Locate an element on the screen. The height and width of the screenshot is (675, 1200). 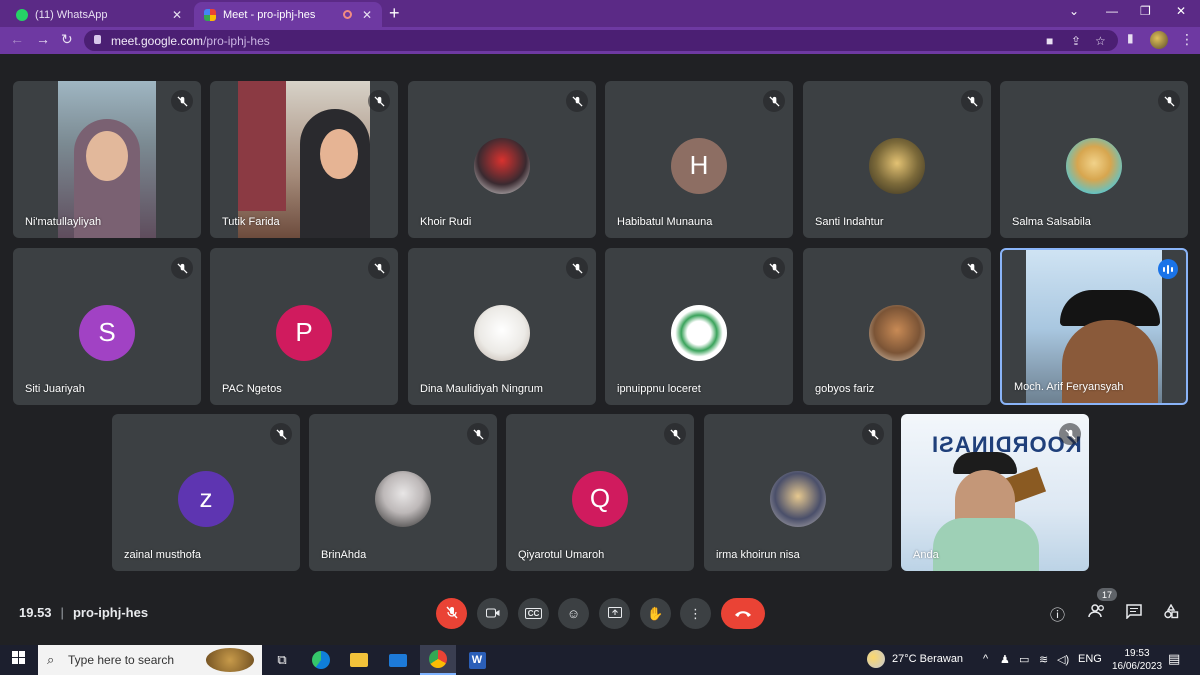
hang-up-icon is located at coordinates (743, 613).